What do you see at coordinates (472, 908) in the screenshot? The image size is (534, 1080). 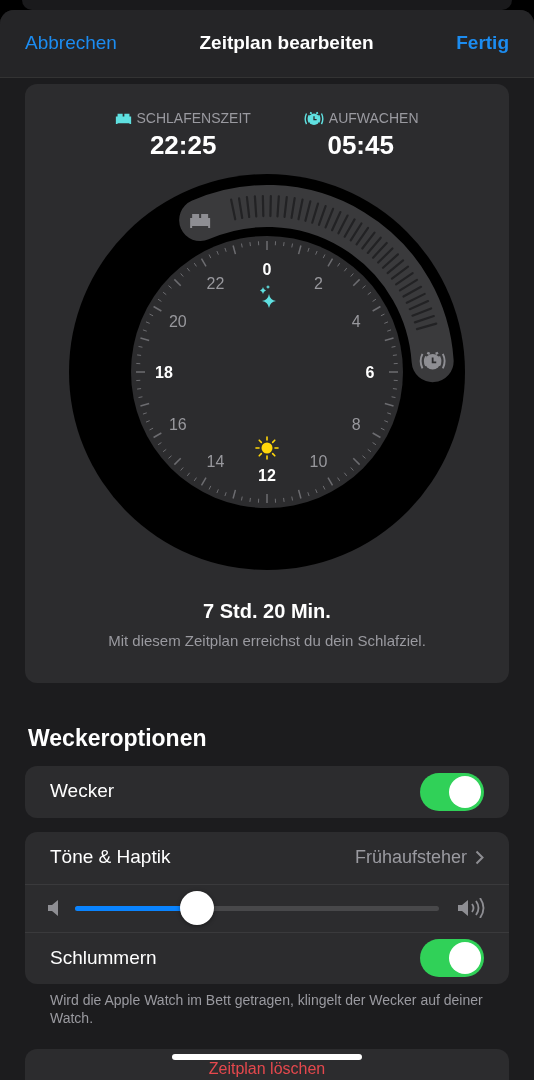 I see `volume-high-icon` at bounding box center [472, 908].